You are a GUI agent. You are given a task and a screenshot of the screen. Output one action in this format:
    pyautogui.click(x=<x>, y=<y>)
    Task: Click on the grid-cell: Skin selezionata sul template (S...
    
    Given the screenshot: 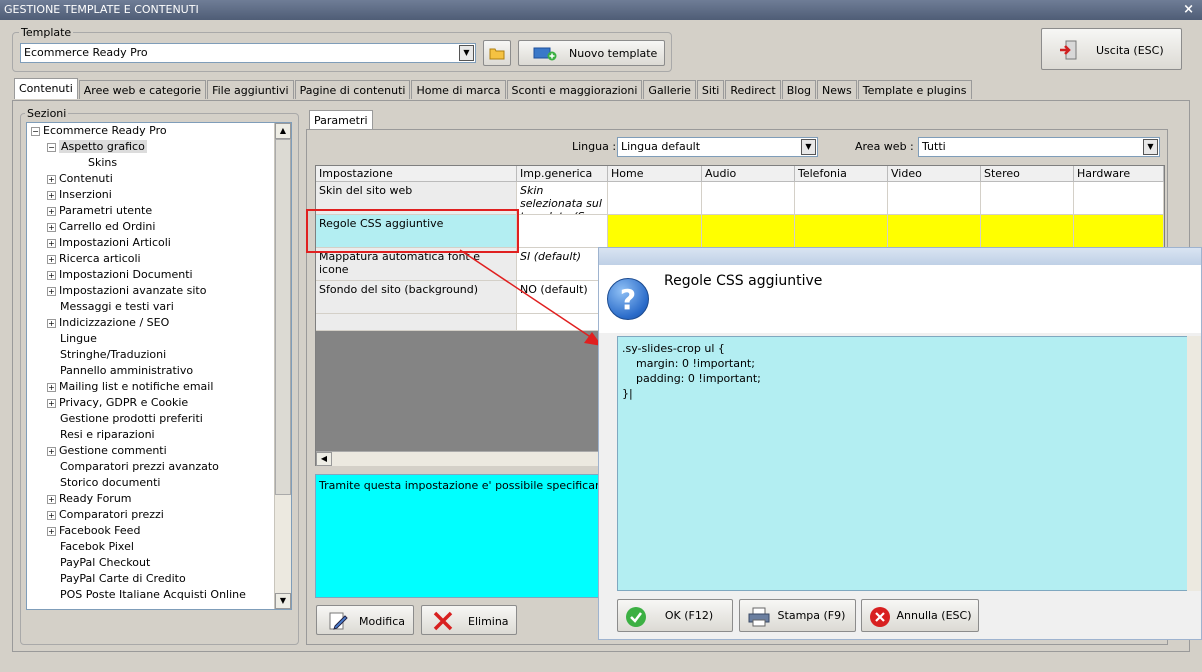 What is the action you would take?
    pyautogui.click(x=562, y=198)
    